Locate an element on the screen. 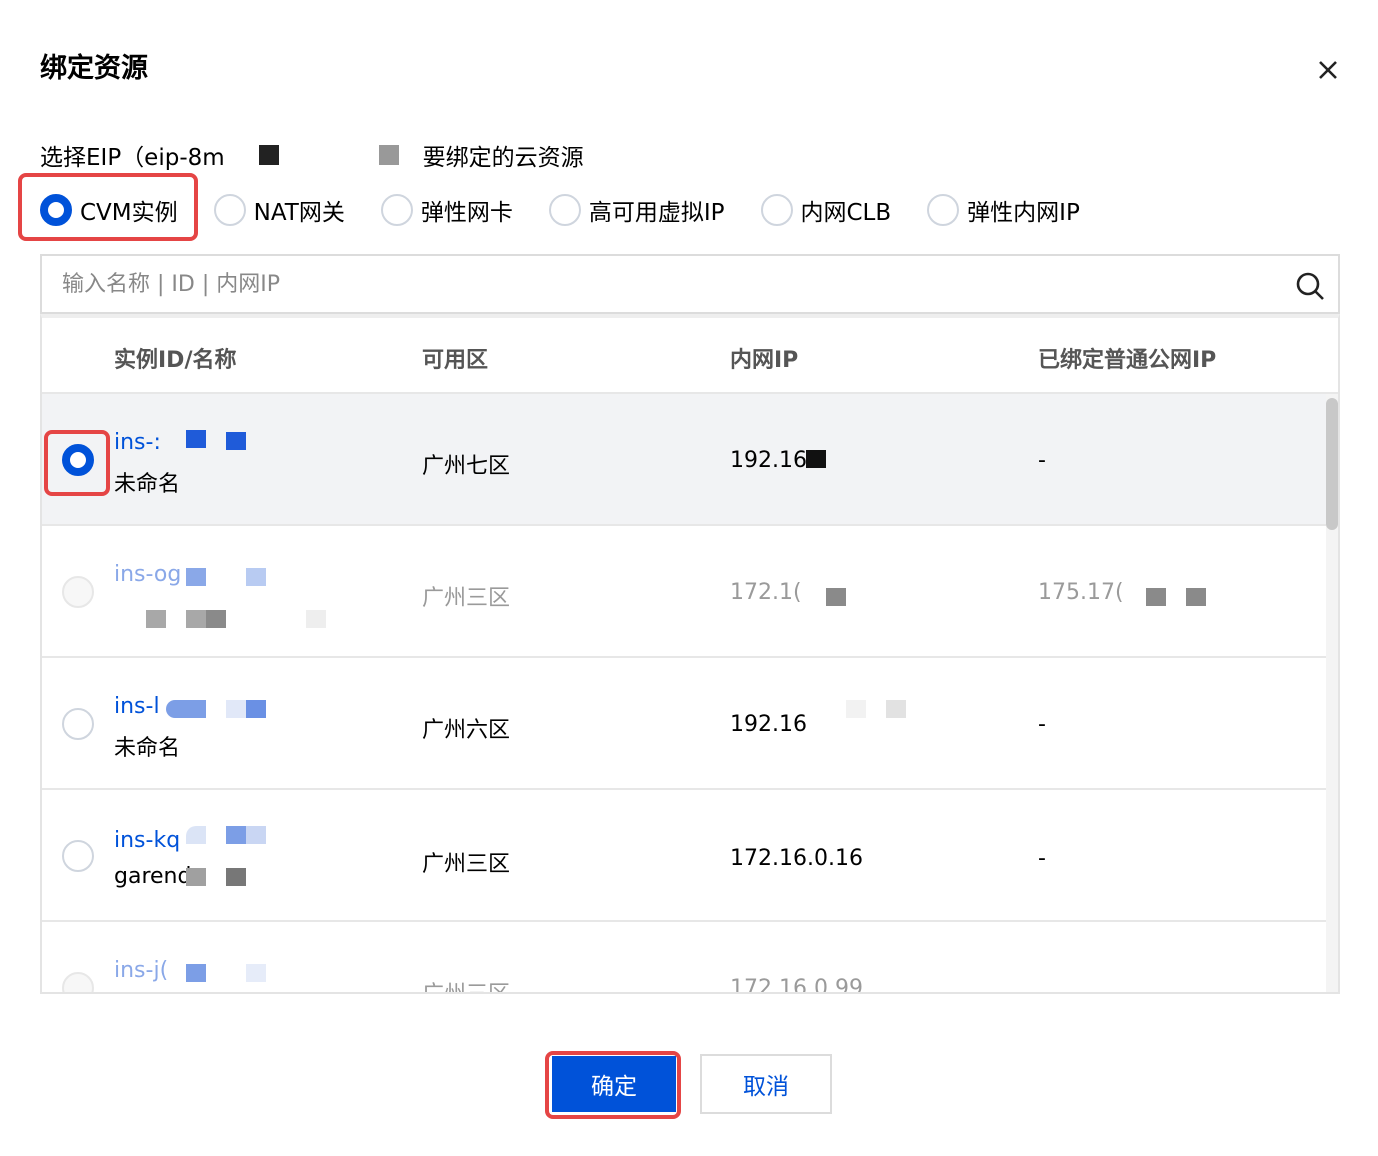 Image resolution: width=1378 pixels, height=1156 pixels. radio-elastic-private-ip: 弹性内网IP is located at coordinates (1003, 210).